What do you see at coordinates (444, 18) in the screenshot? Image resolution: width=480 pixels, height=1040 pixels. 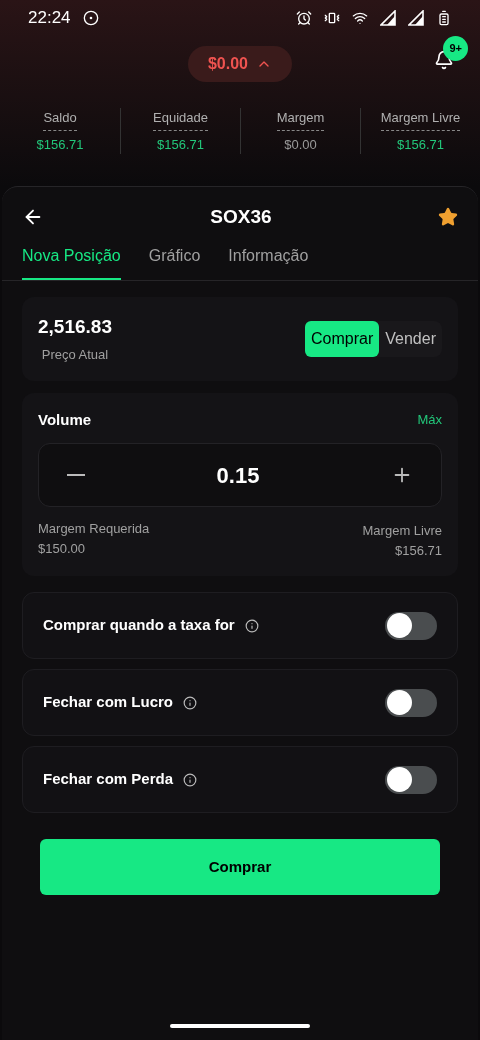 I see `battery-icon` at bounding box center [444, 18].